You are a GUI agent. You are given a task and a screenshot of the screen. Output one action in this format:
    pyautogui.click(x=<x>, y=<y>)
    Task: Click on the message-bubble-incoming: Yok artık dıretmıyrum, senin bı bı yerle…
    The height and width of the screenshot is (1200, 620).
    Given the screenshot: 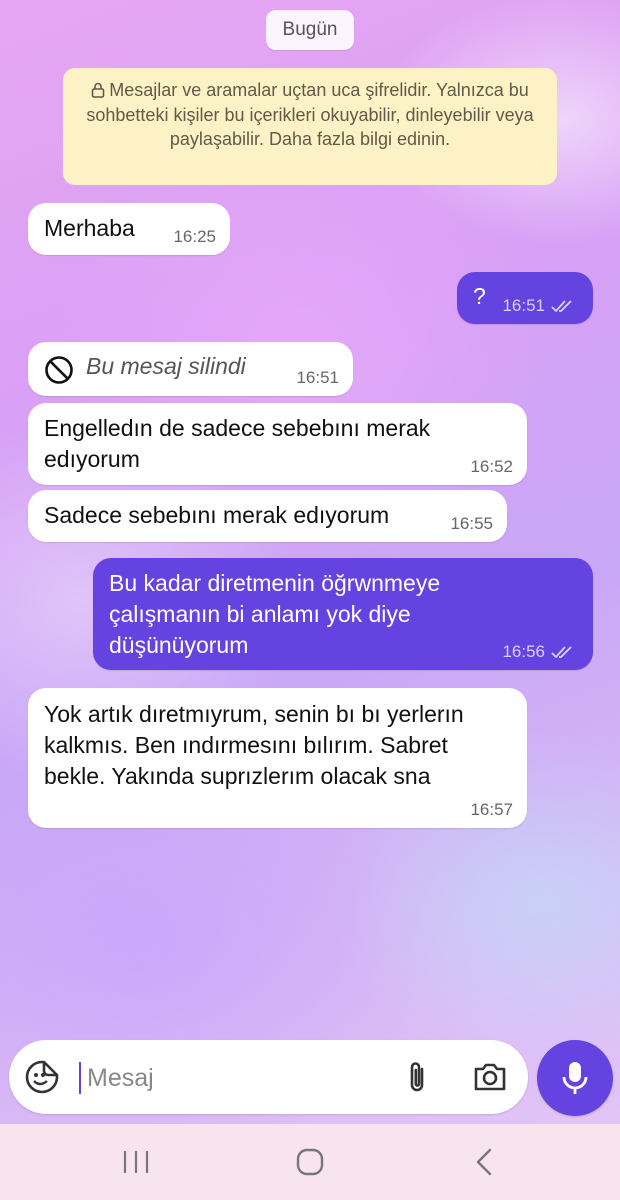 What is the action you would take?
    pyautogui.click(x=277, y=758)
    